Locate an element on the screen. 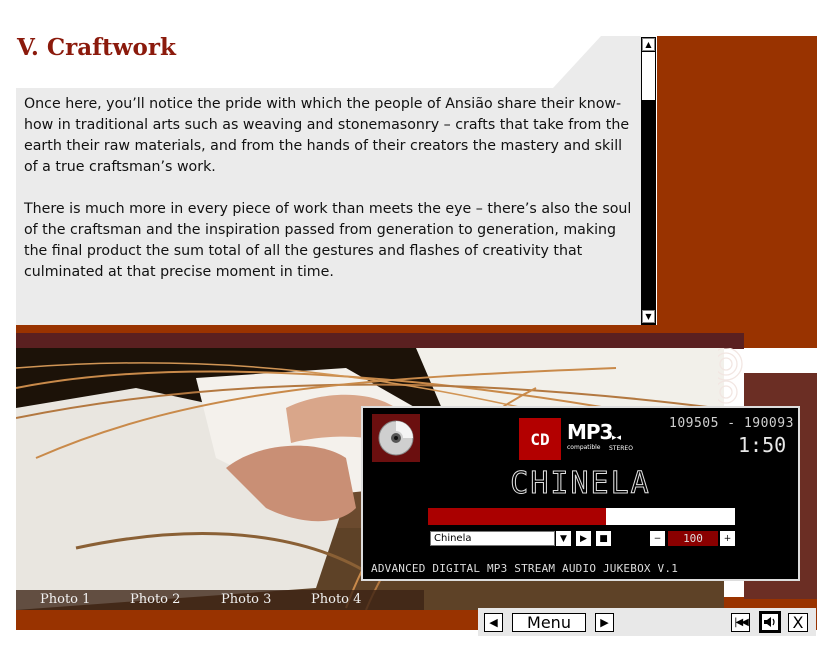 Image resolution: width=834 pixels, height=666 pixels. scroll-up-icon: ▲ is located at coordinates (648, 44).